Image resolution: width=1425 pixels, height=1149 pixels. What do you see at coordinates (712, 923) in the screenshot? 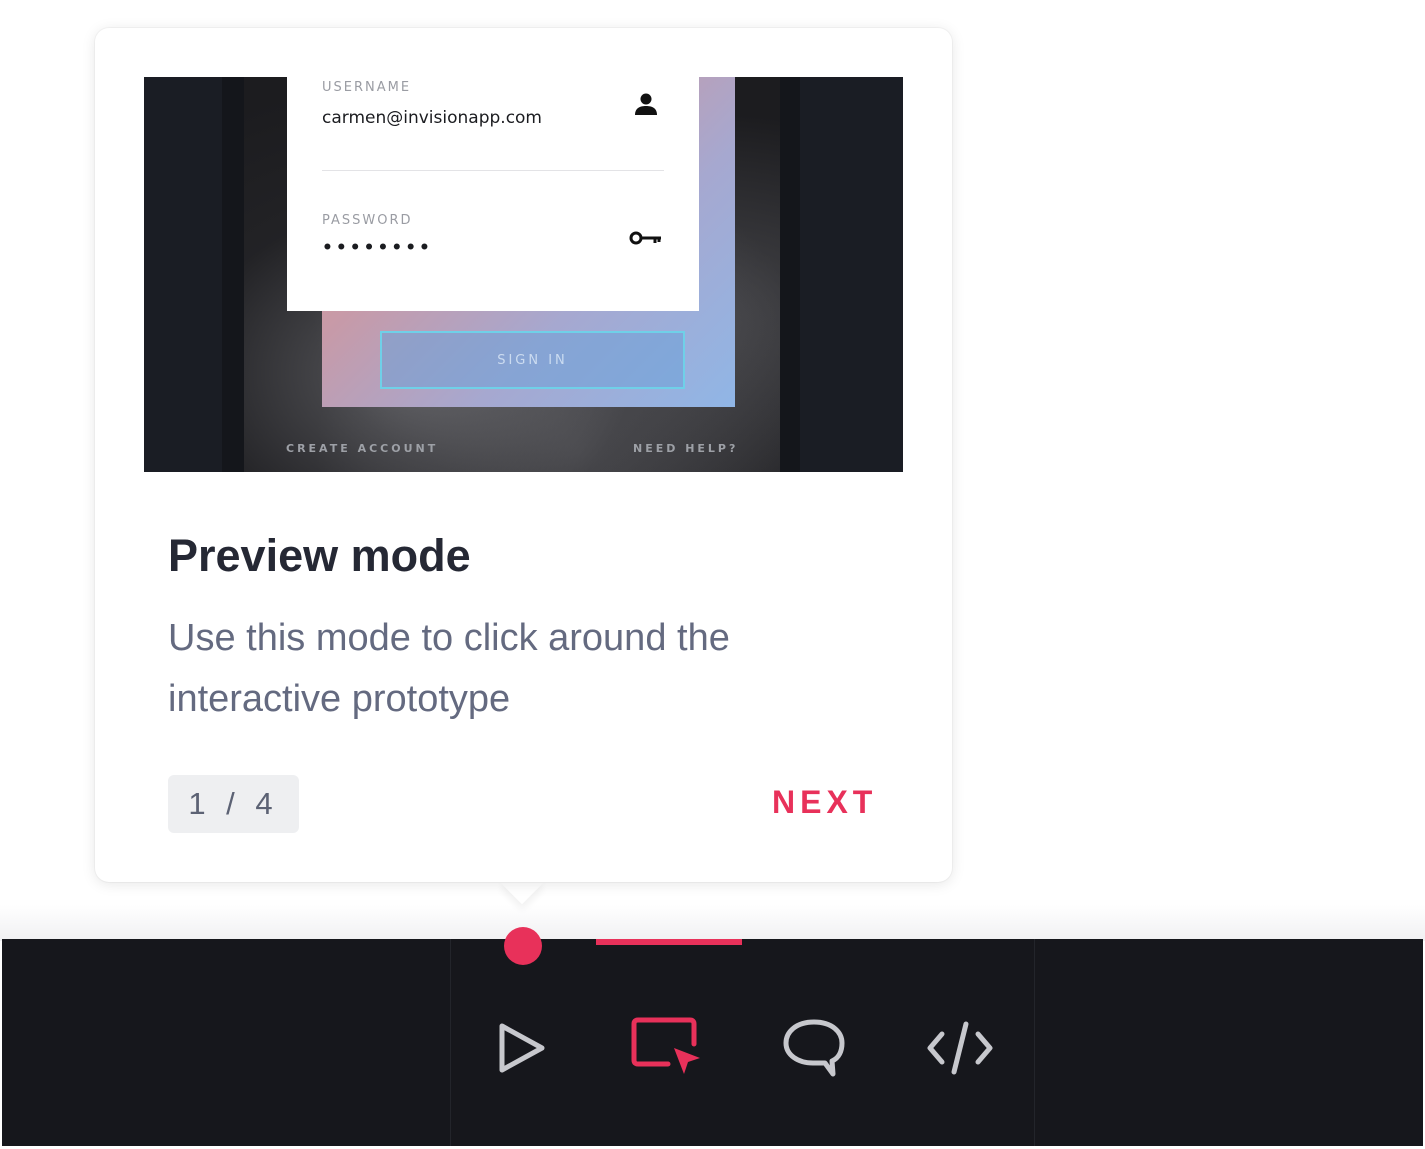
I see `toolbar-shadow` at bounding box center [712, 923].